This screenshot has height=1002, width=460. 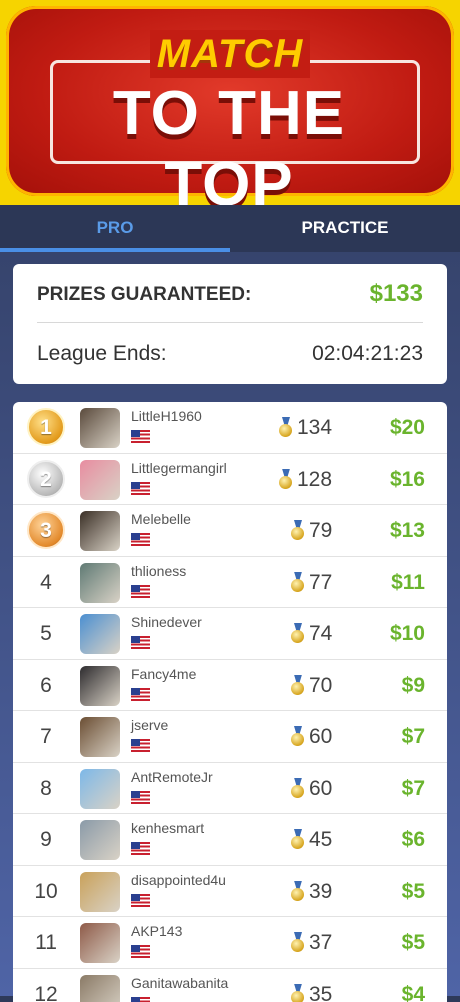 I want to click on league-tabs: PRO PRACTICE, so click(x=230, y=228).